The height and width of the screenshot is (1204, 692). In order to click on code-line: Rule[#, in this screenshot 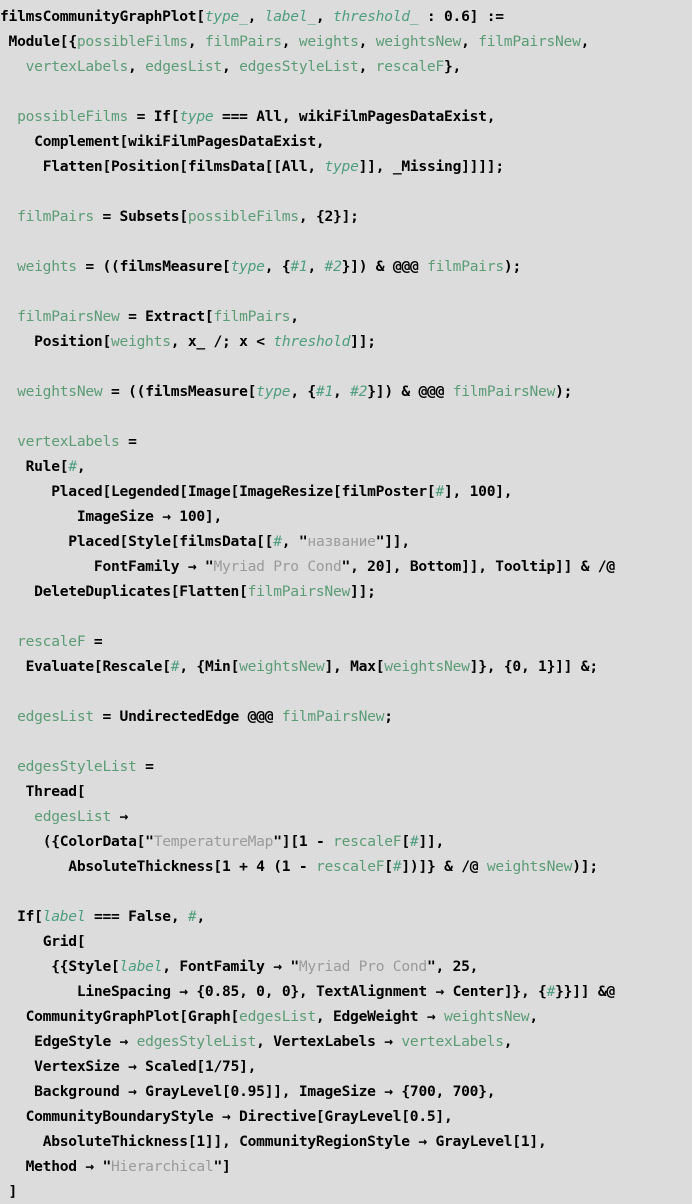, I will do `click(55, 466)`.